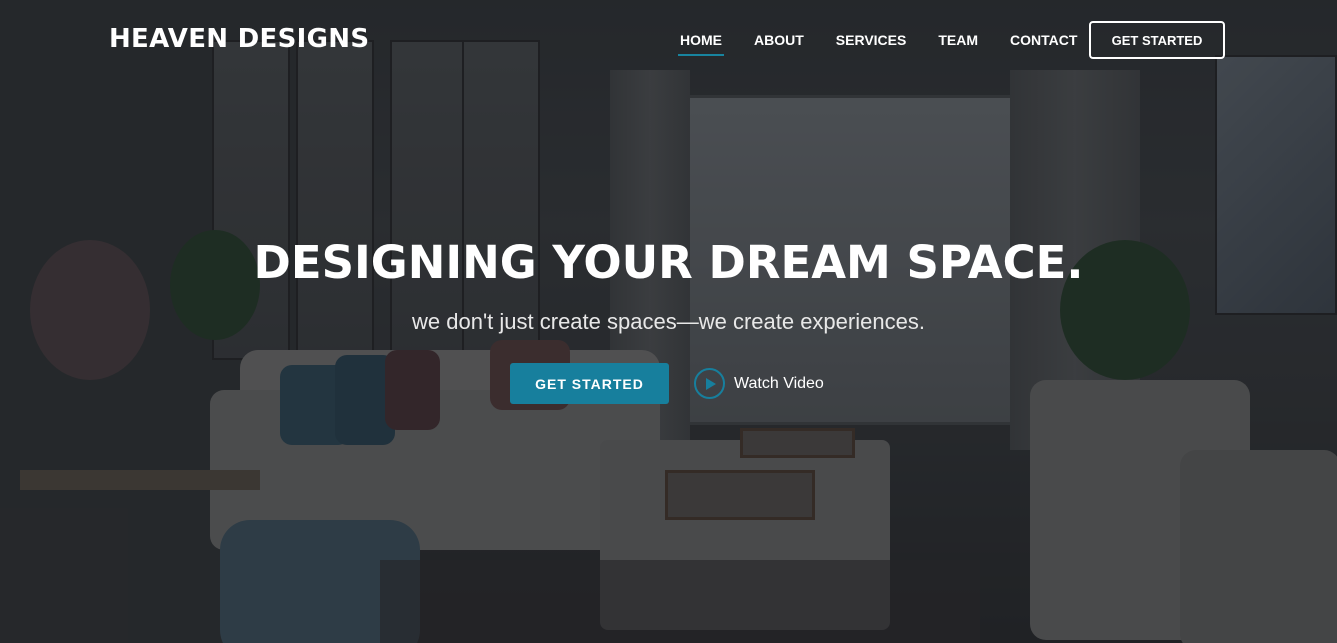 This screenshot has height=643, width=1337. I want to click on nav-item-team: TEAM, so click(958, 42).